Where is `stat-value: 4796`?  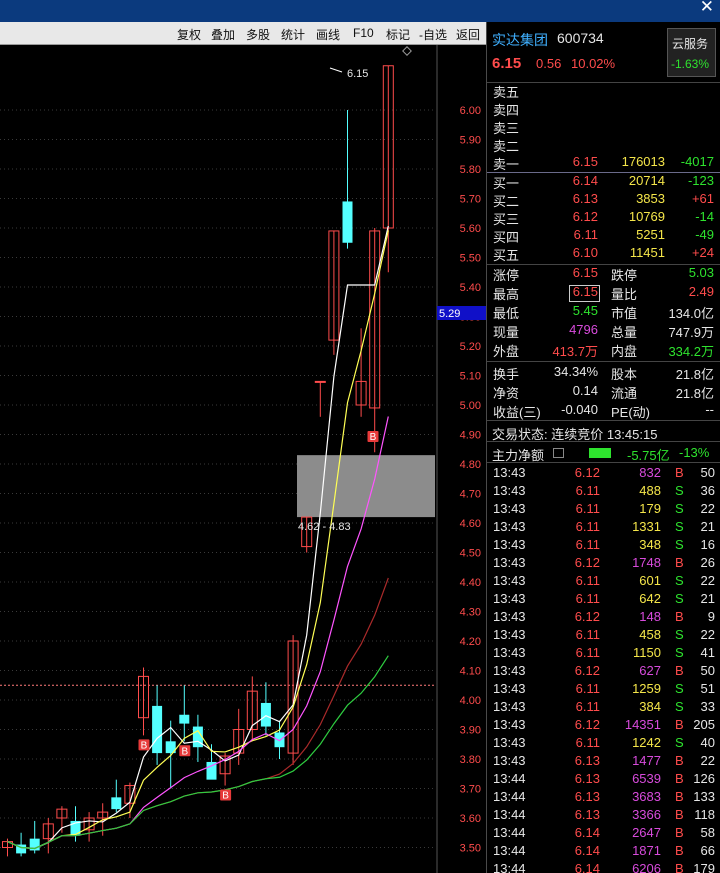 stat-value: 4796 is located at coordinates (583, 329).